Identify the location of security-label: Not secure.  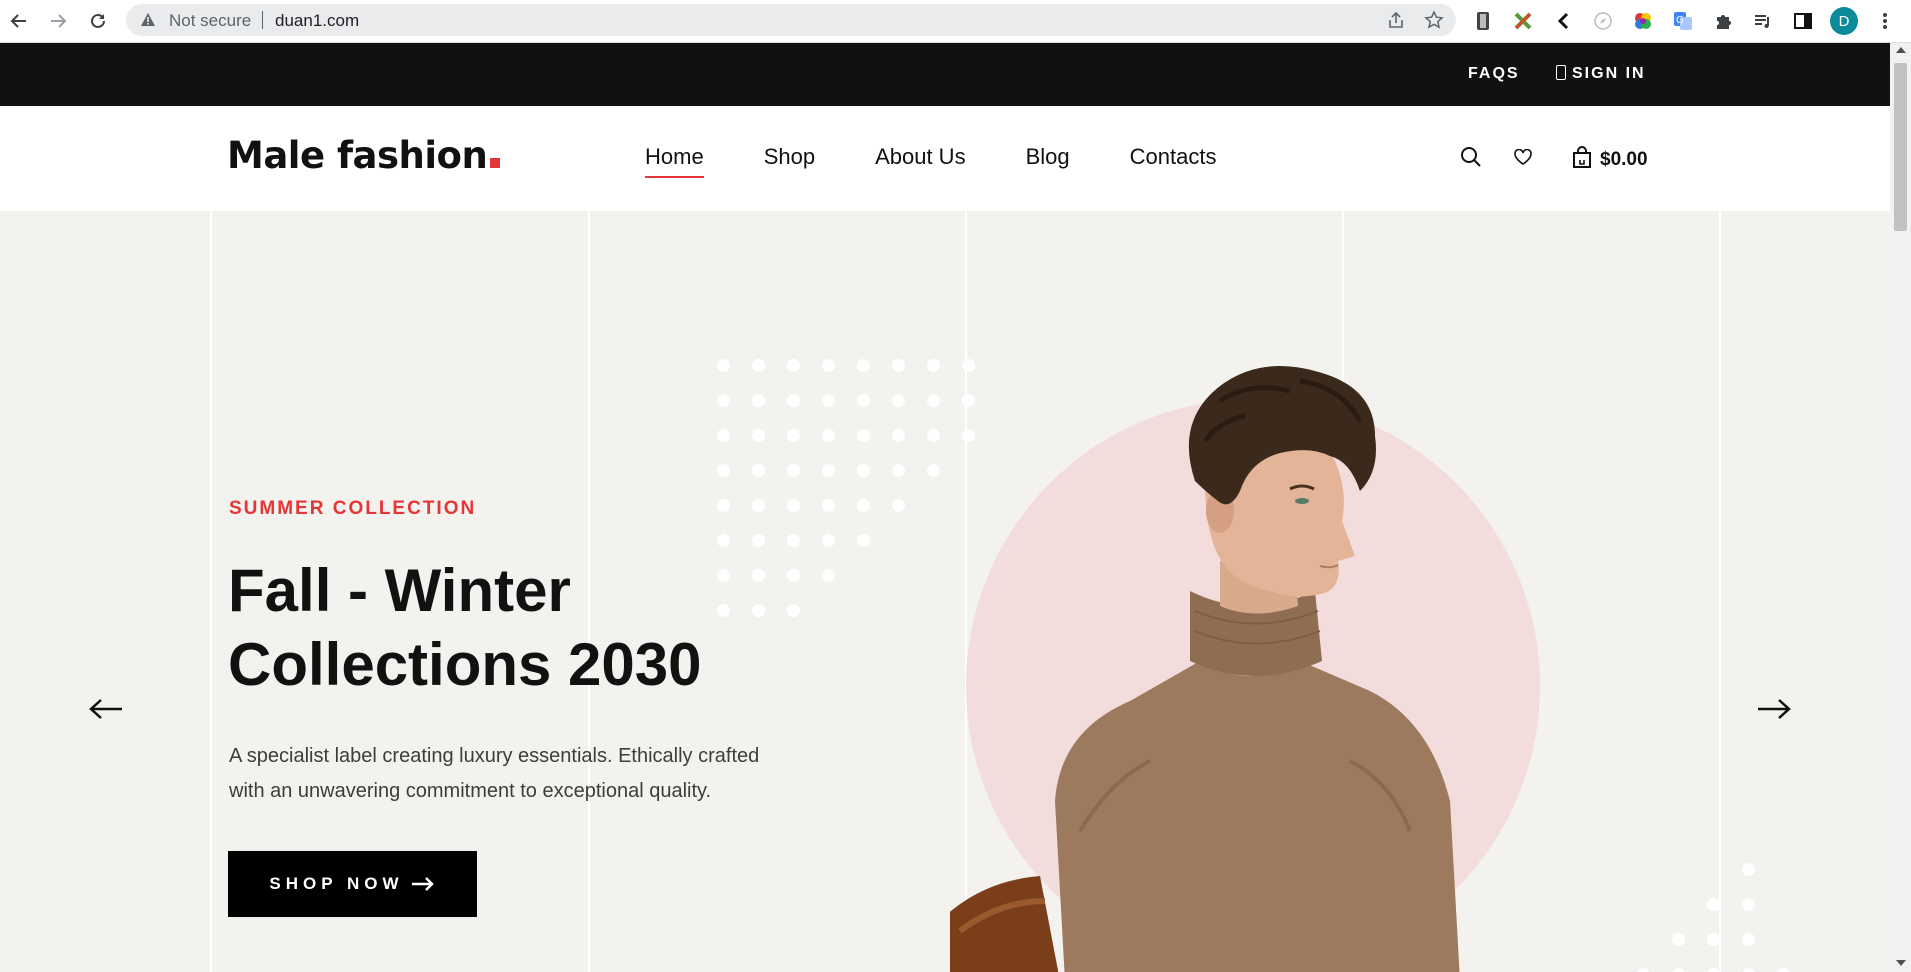
(210, 21).